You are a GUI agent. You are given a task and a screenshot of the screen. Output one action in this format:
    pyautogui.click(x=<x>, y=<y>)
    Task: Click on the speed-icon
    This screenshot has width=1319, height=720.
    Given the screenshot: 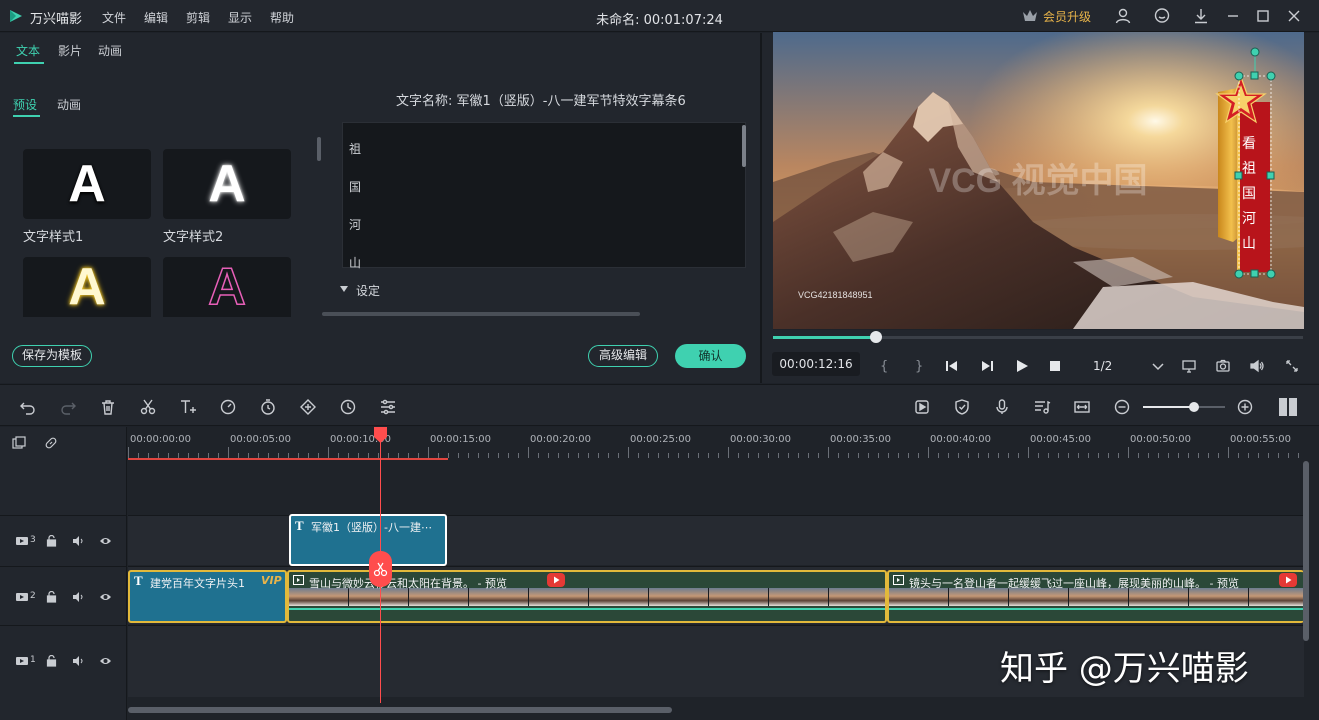 What is the action you would take?
    pyautogui.click(x=228, y=407)
    